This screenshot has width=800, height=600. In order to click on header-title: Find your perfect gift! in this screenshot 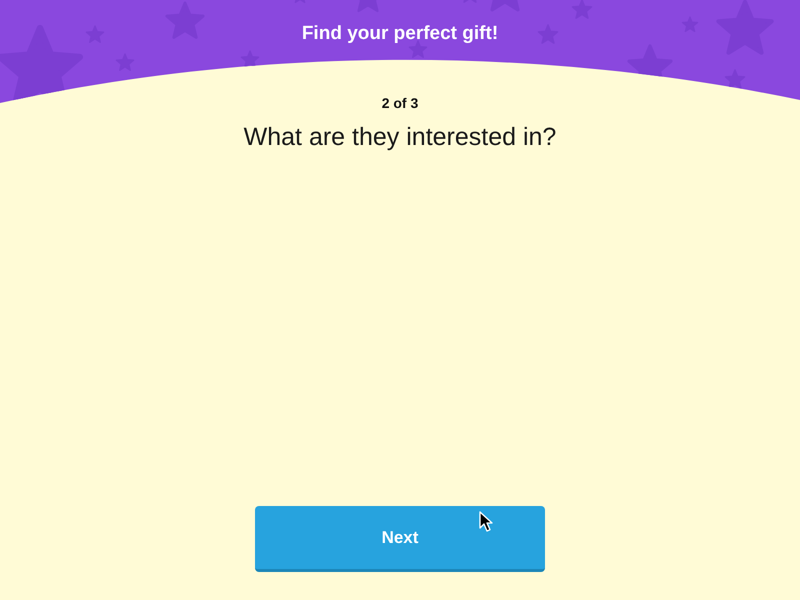, I will do `click(400, 34)`.